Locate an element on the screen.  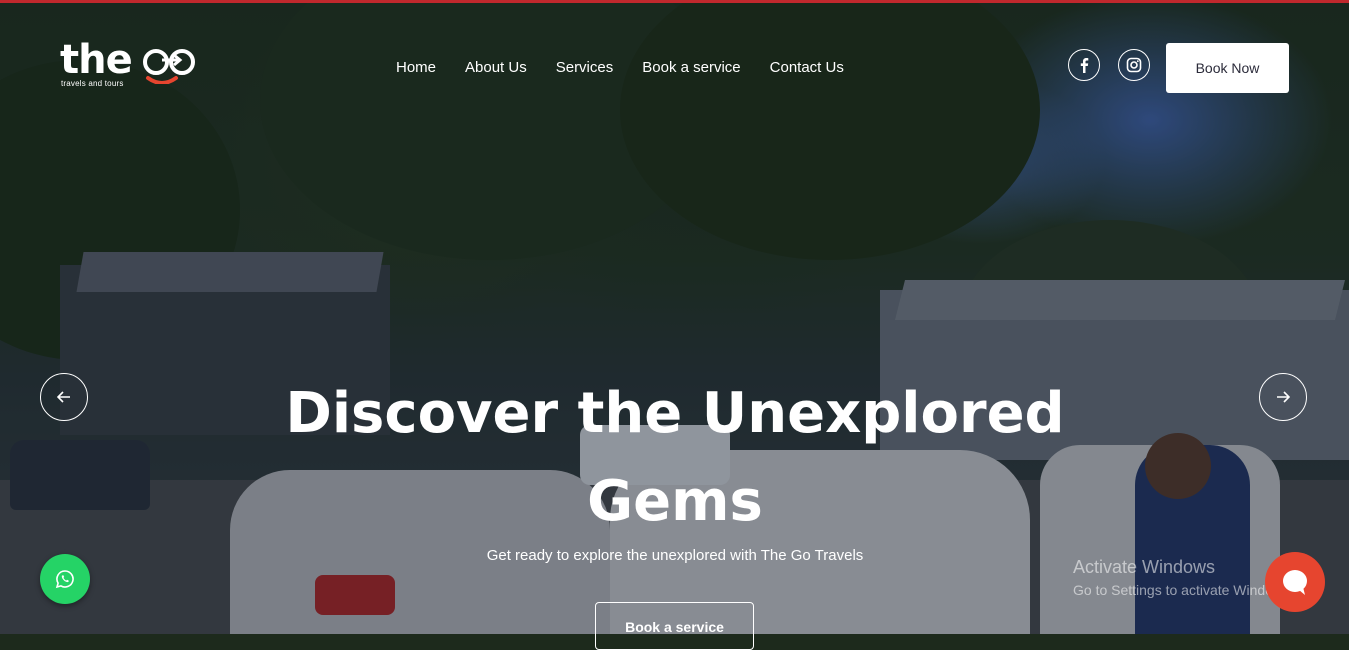
chat-bubble-icon is located at coordinates (1295, 582).